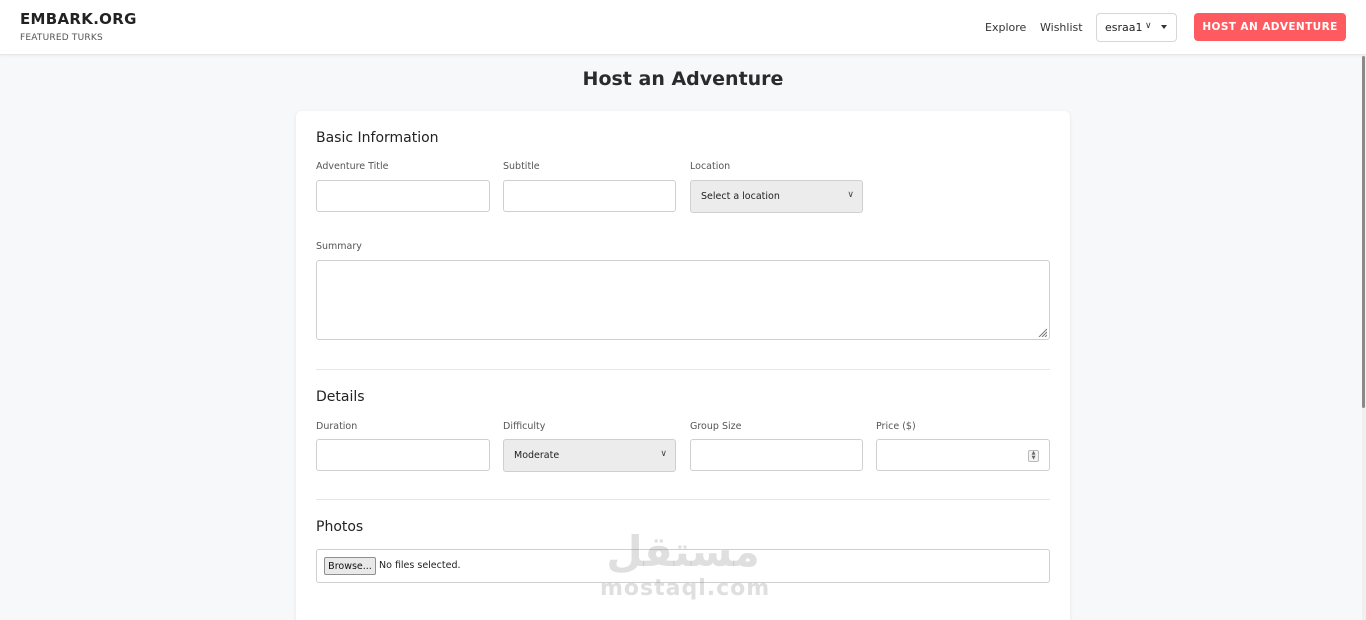 This screenshot has width=1366, height=620. Describe the element at coordinates (1042, 332) in the screenshot. I see `resize-grip-icon` at that location.